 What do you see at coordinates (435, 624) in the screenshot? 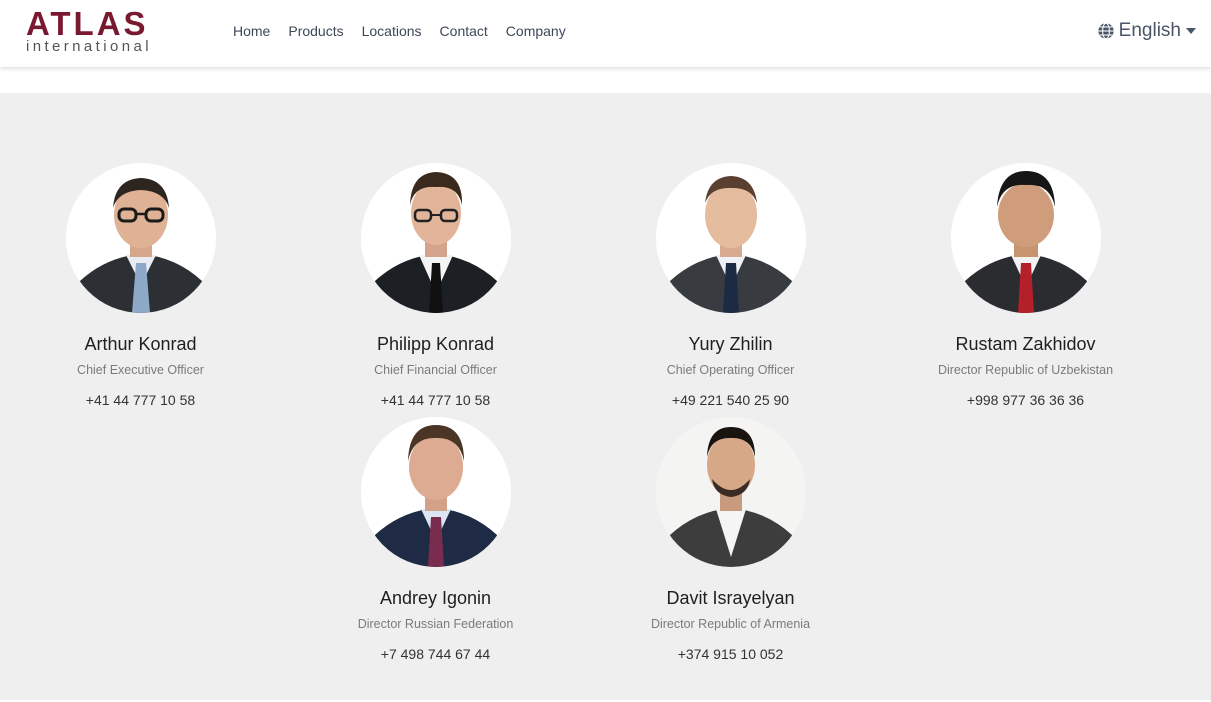
I see `member-role: Director Russian Federation` at bounding box center [435, 624].